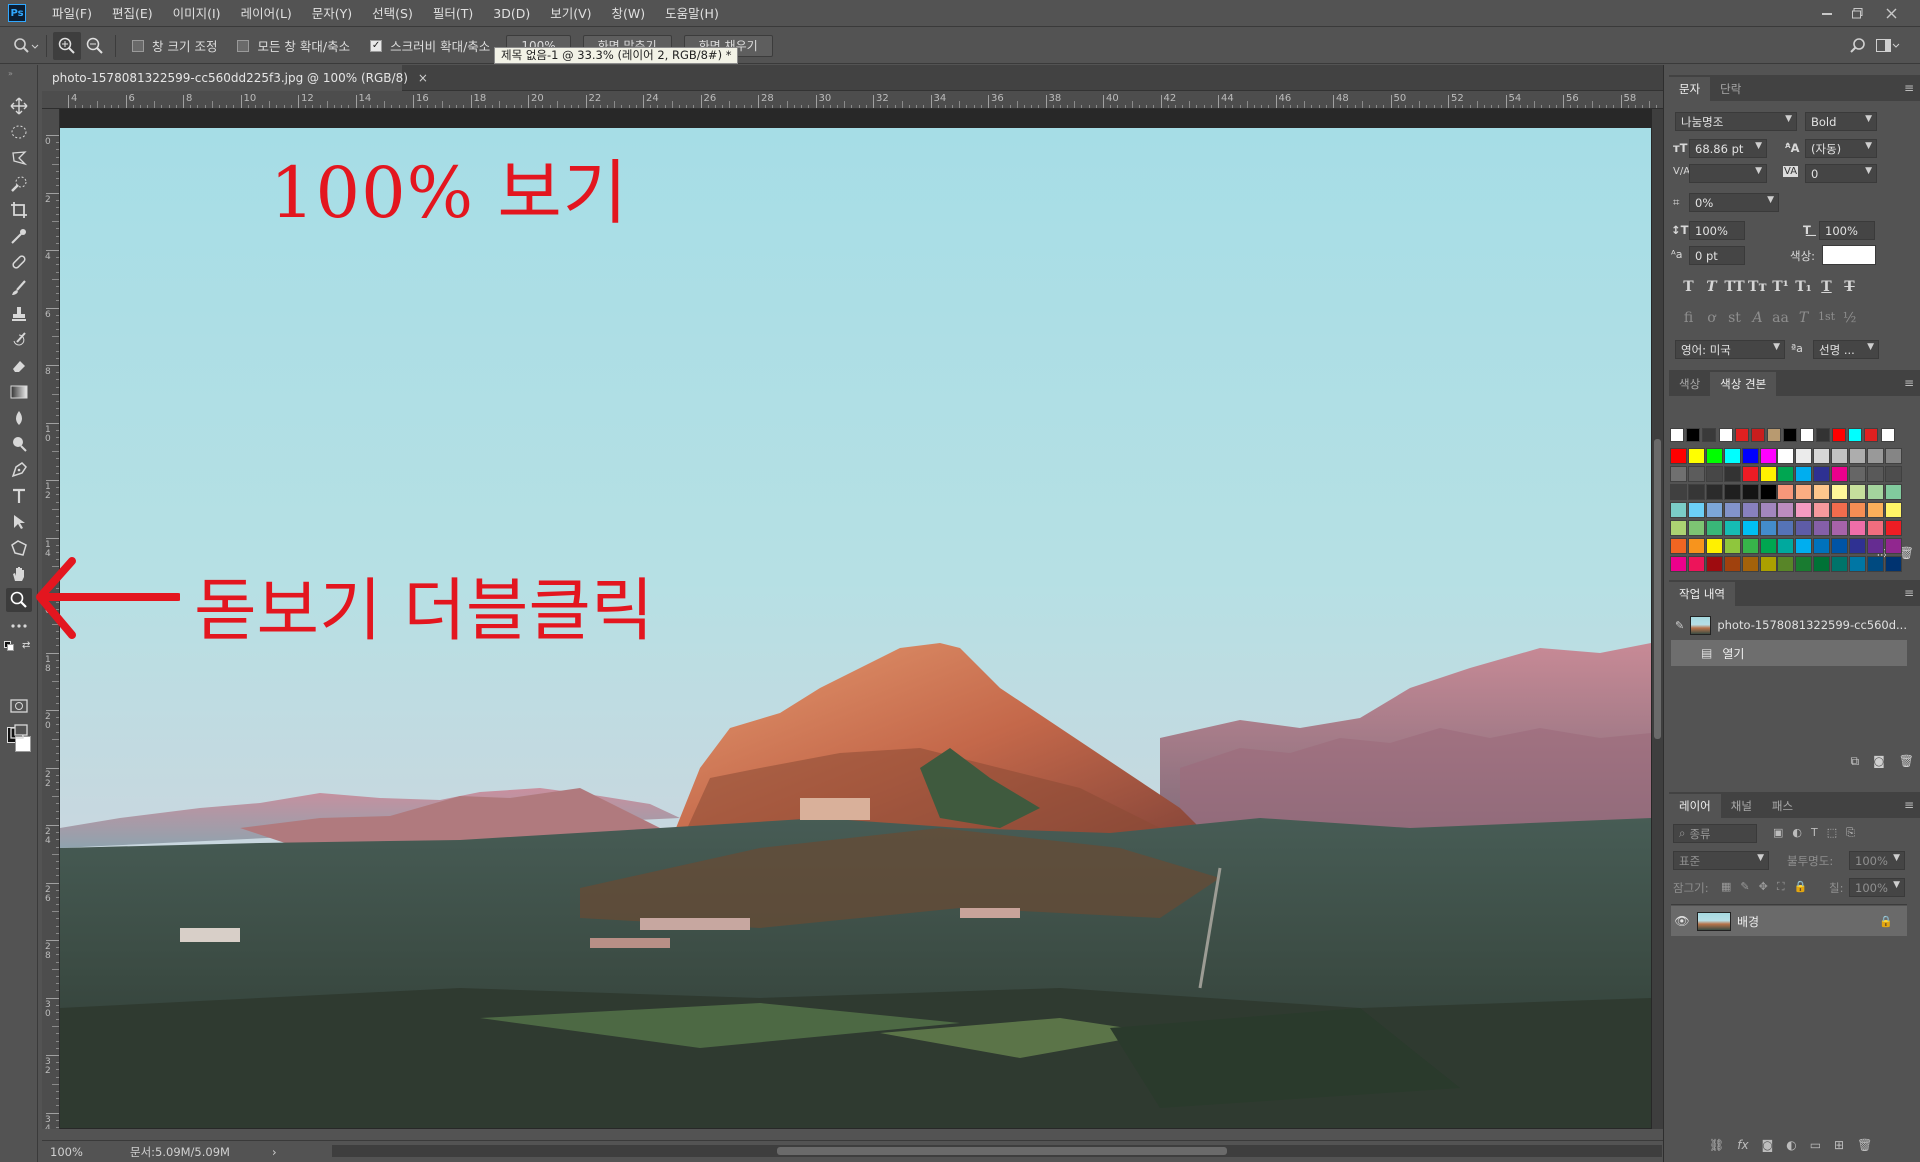  What do you see at coordinates (1002, 1151) in the screenshot?
I see `horizontal-scroll-thumb` at bounding box center [1002, 1151].